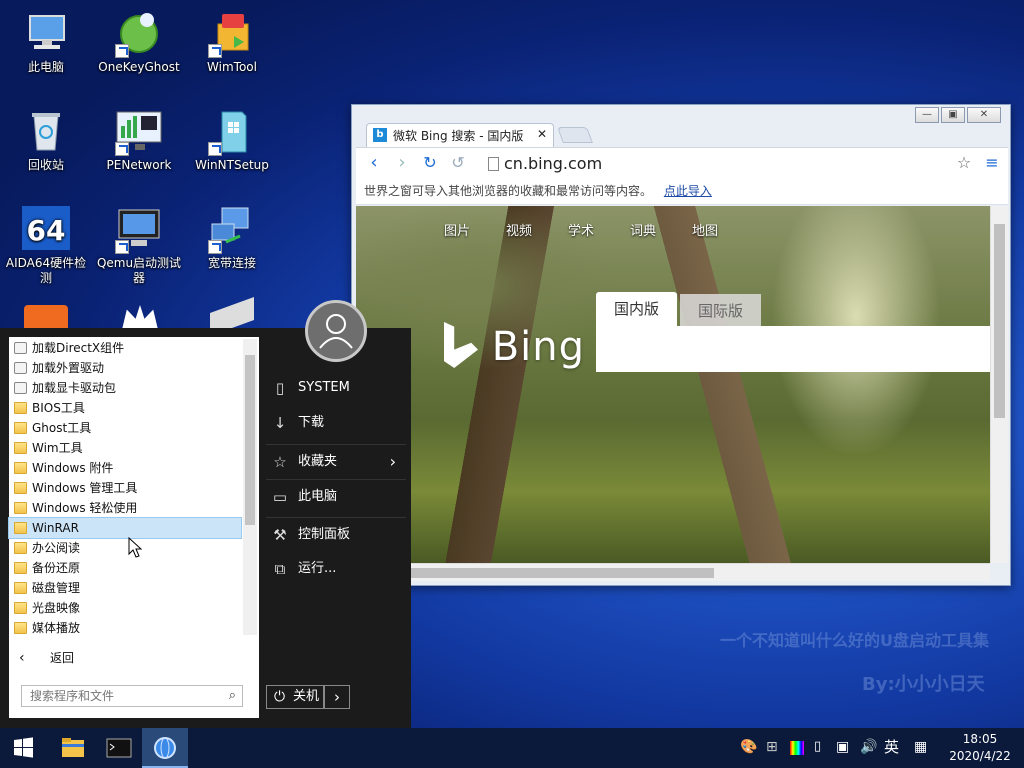 This screenshot has height=768, width=1024. I want to click on taskbar-browser, so click(165, 748).